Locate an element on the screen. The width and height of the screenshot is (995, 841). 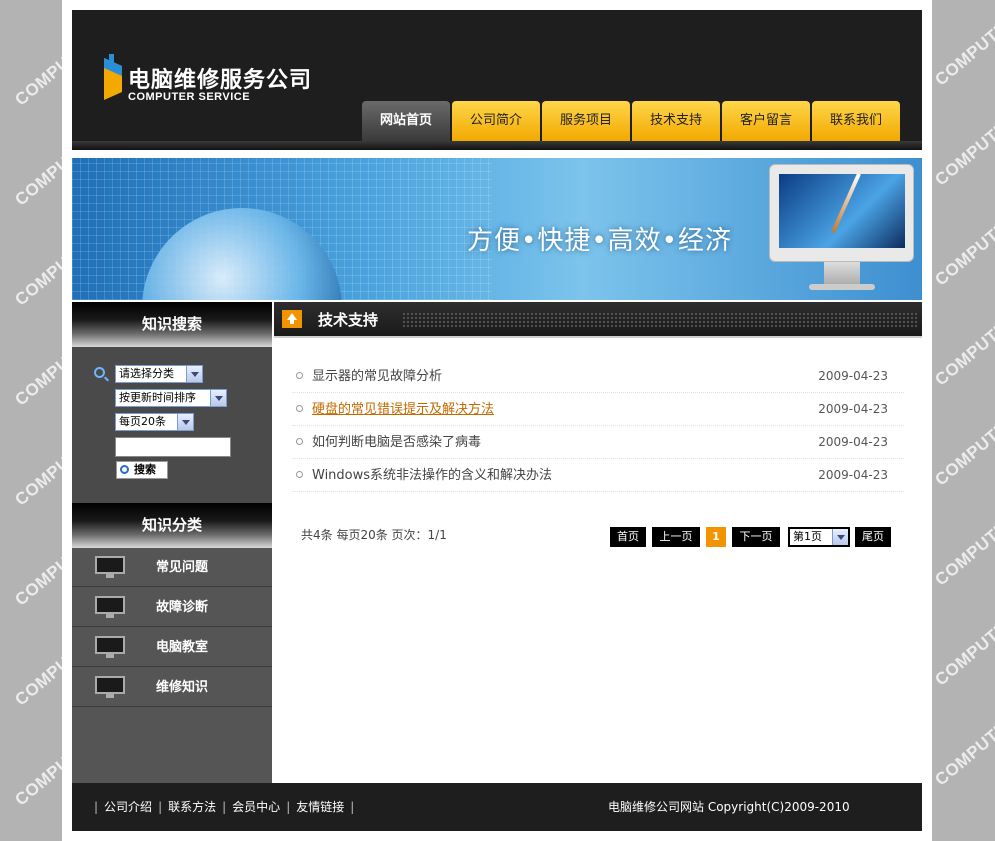
keyword-input is located at coordinates (173, 447).